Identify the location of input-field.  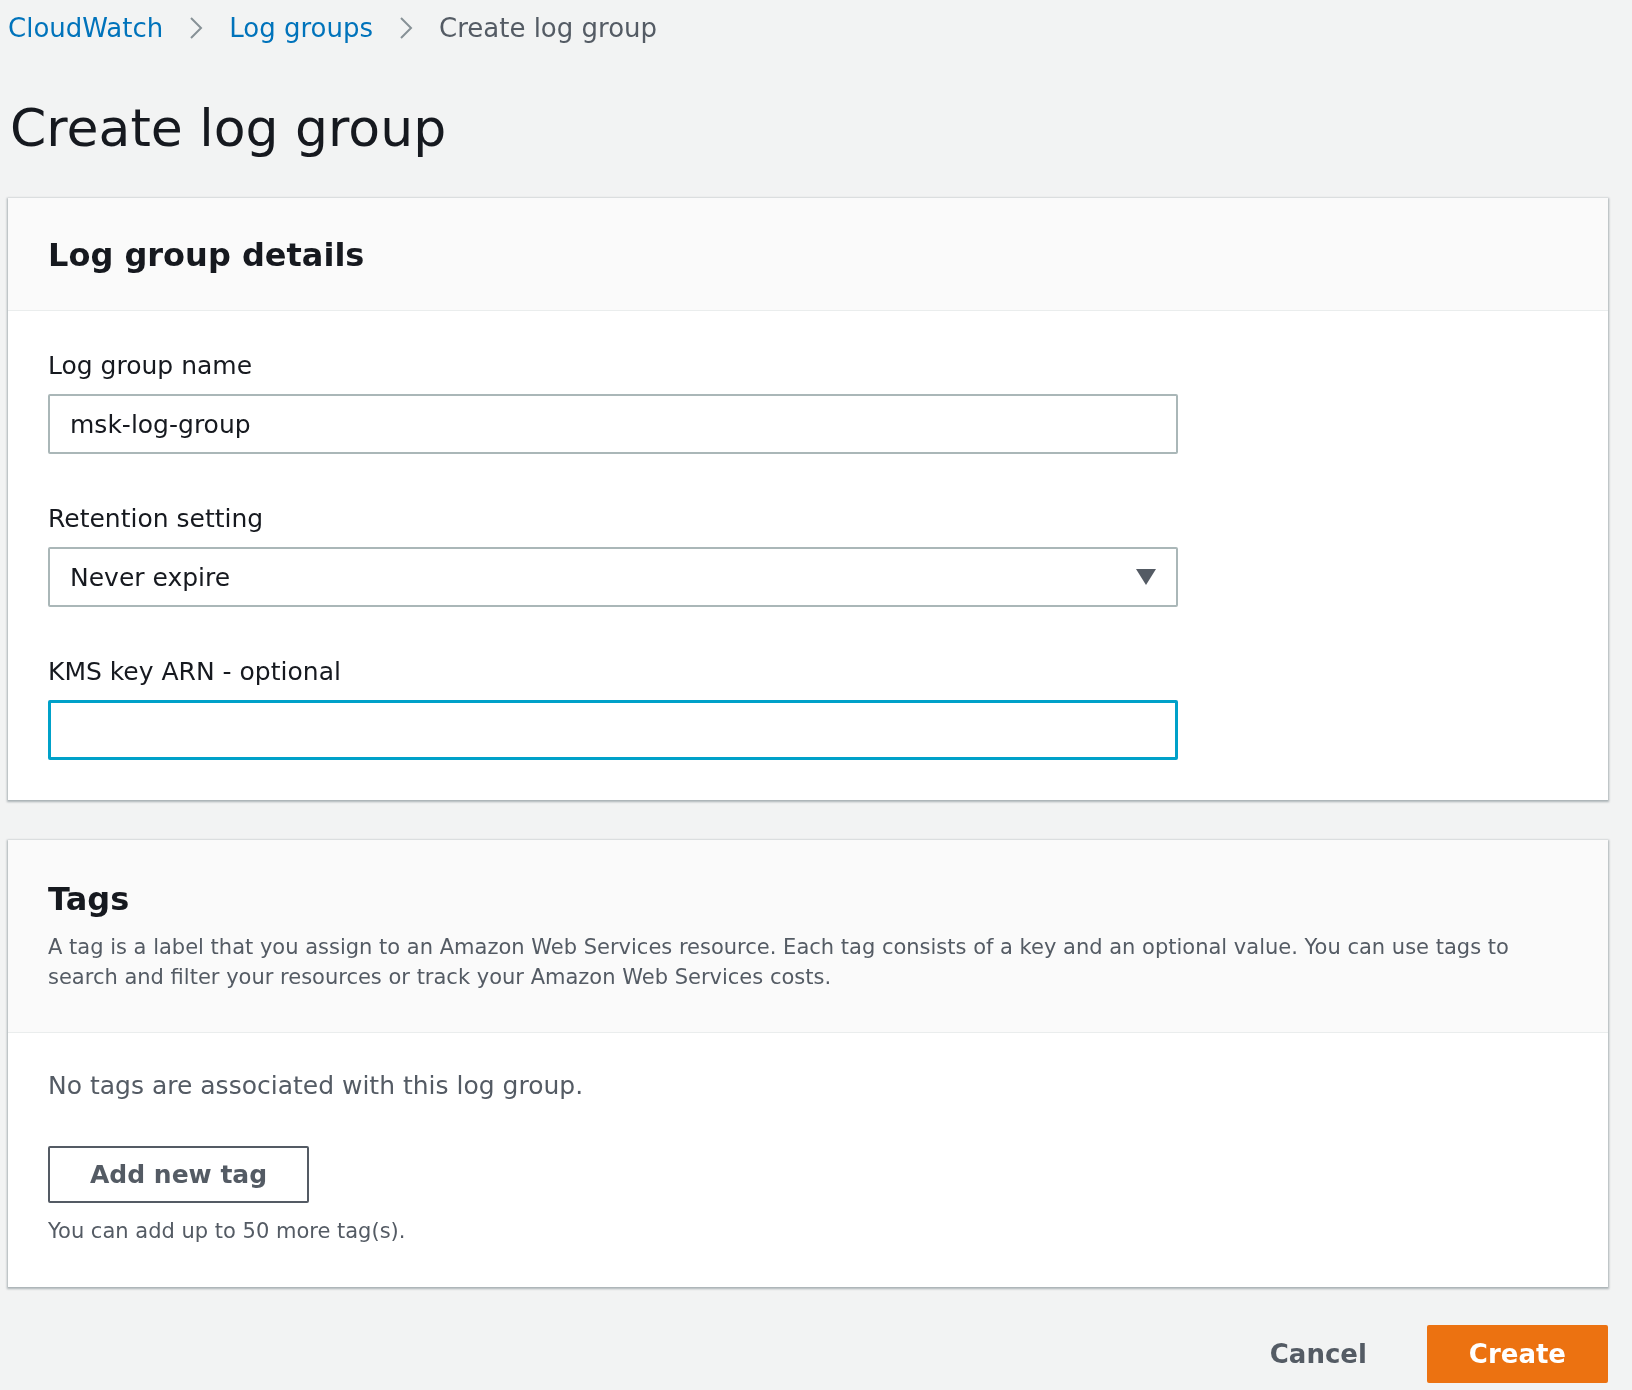
(613, 730).